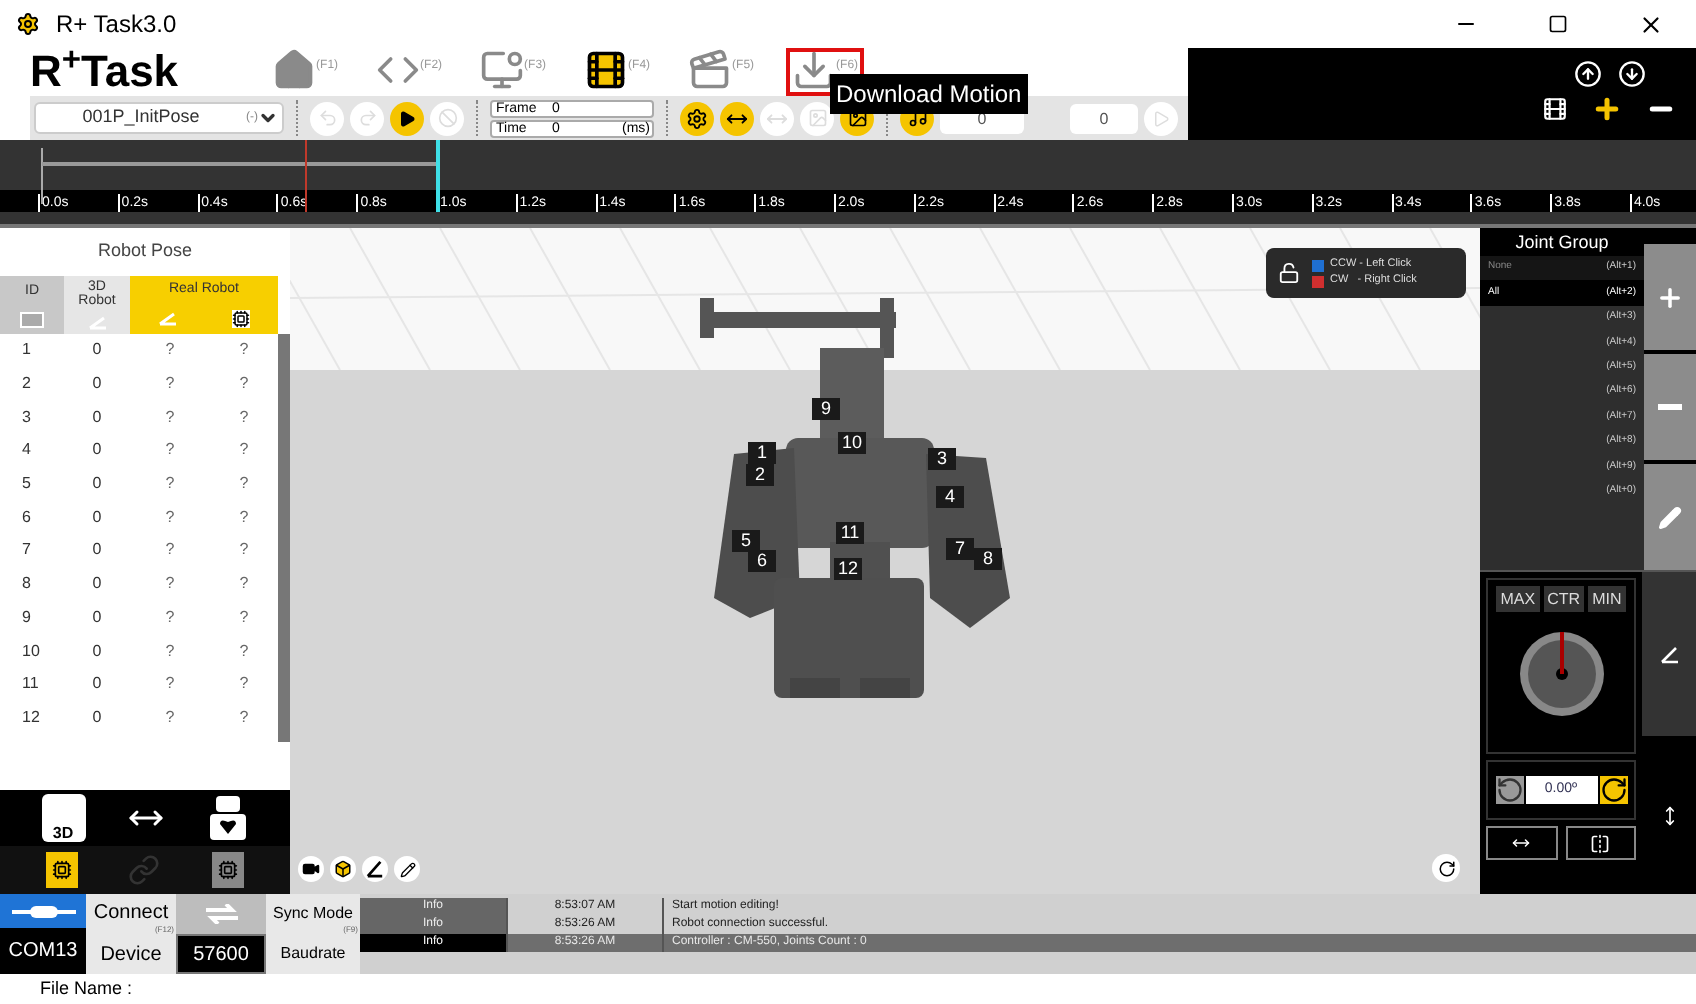 The image size is (1696, 1004). I want to click on joint-label: 8, so click(988, 559).